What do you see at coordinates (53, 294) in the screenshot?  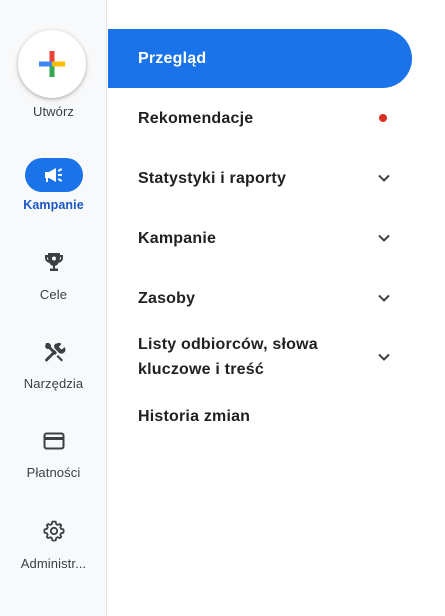 I see `rail-label-goals: Cele` at bounding box center [53, 294].